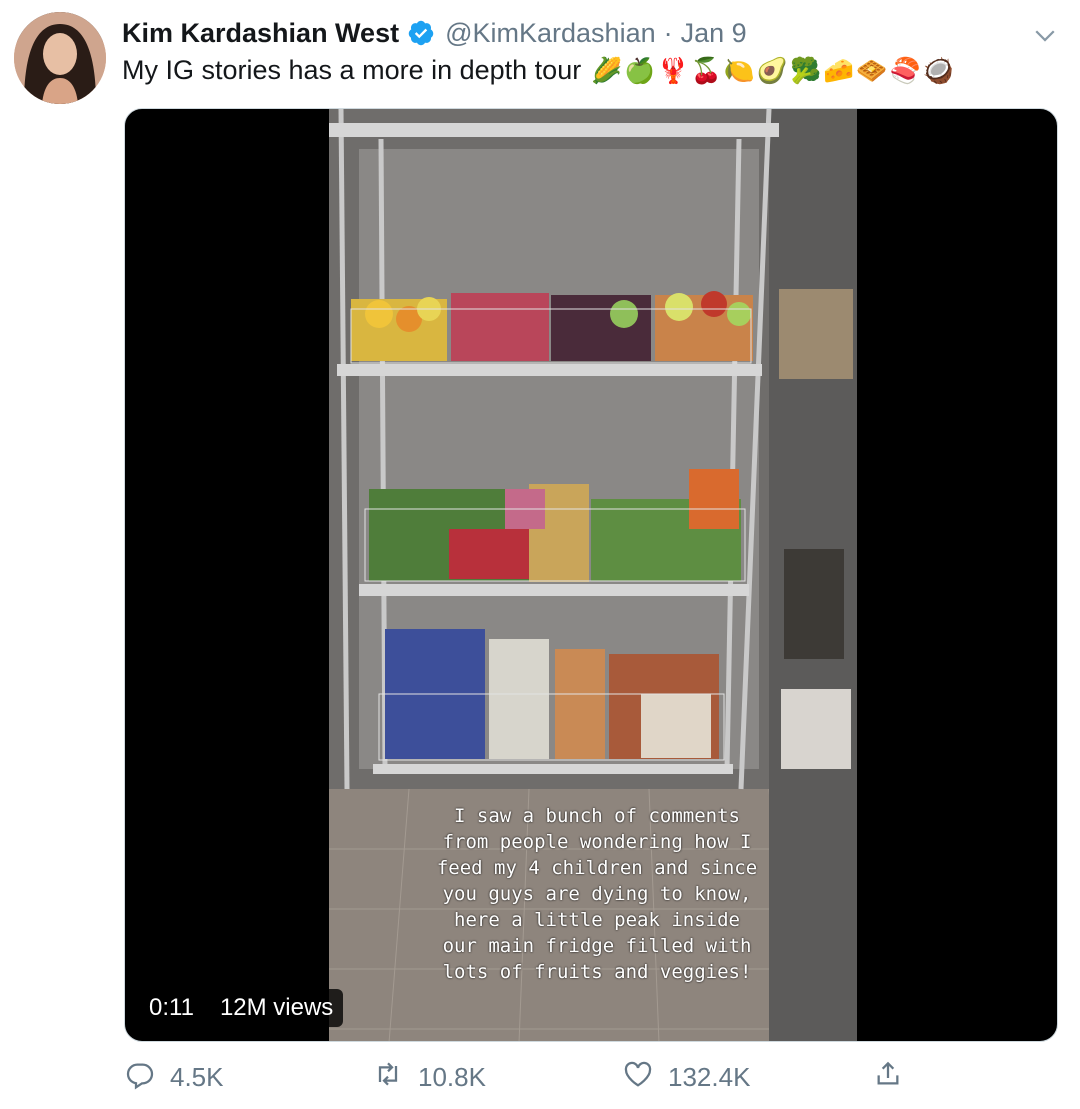 This screenshot has width=1080, height=1109. I want to click on lemon-emoji: 🍋, so click(739, 70).